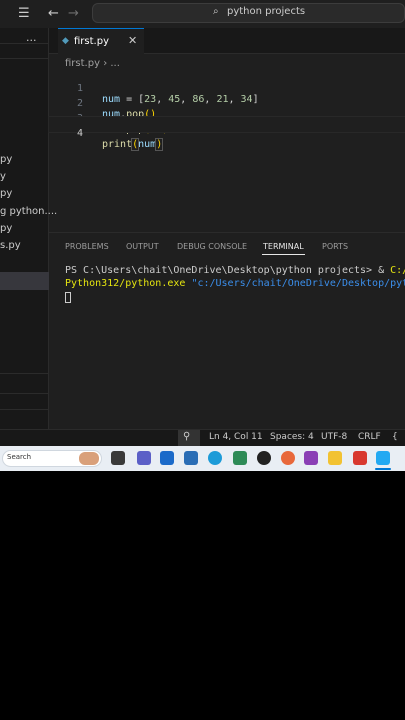  Describe the element at coordinates (212, 246) in the screenshot. I see `tab-debug-console: DEBUG CONSOLE` at that location.